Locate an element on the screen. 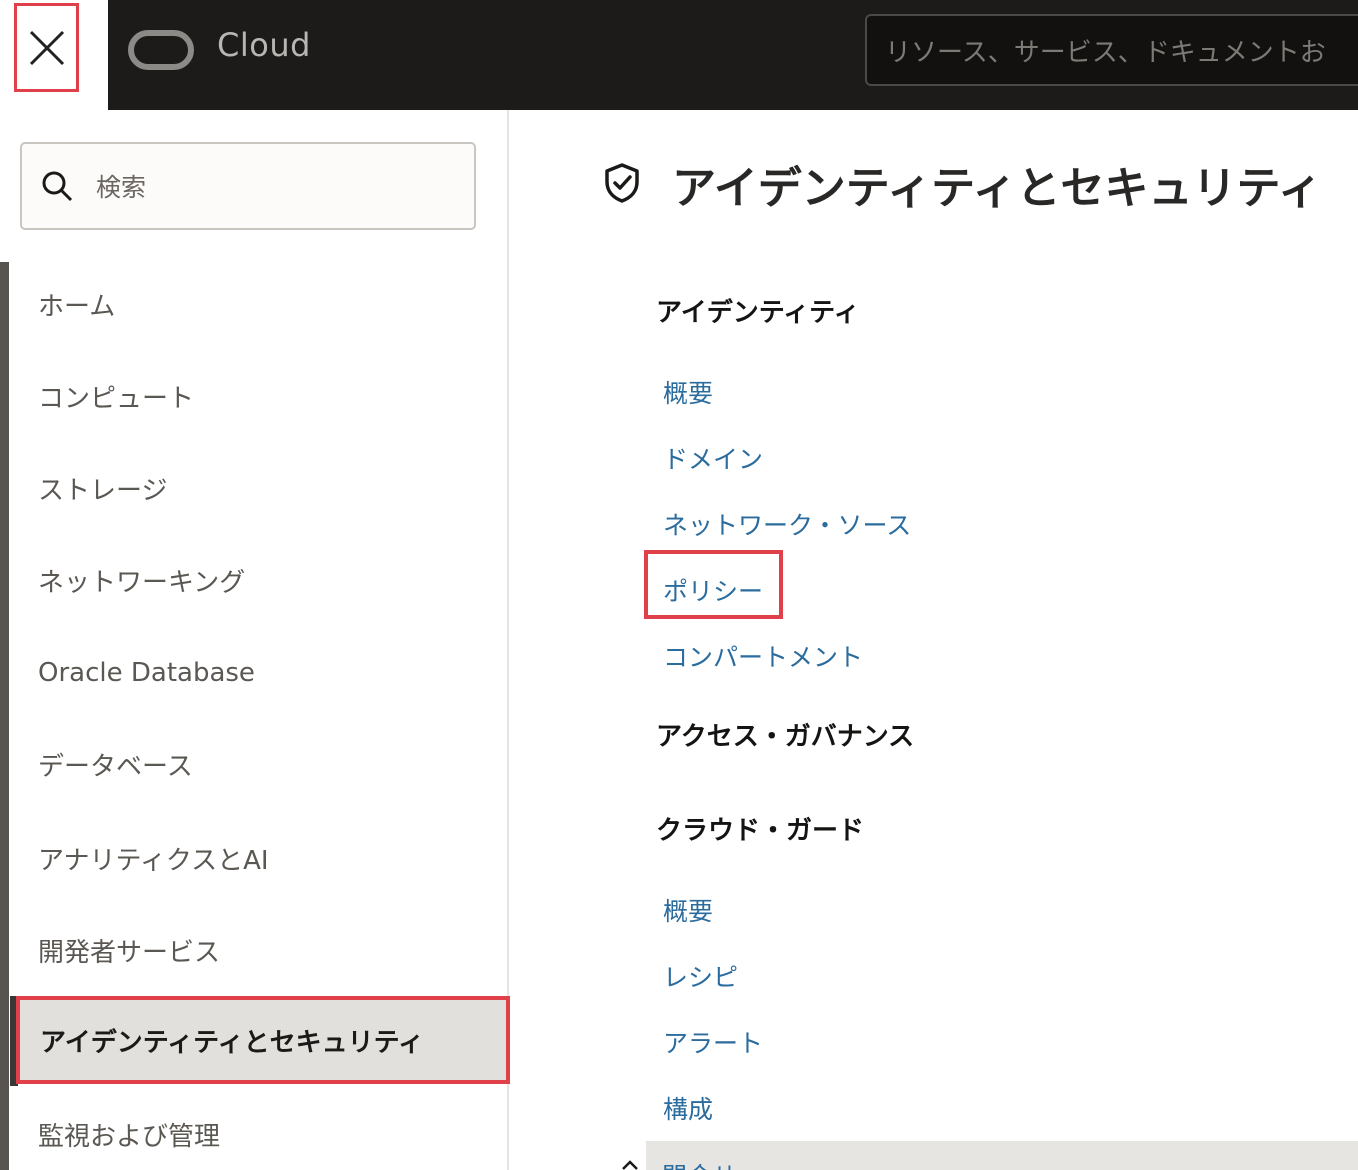 The image size is (1358, 1170). nav-item-home: ホーム is located at coordinates (76, 304).